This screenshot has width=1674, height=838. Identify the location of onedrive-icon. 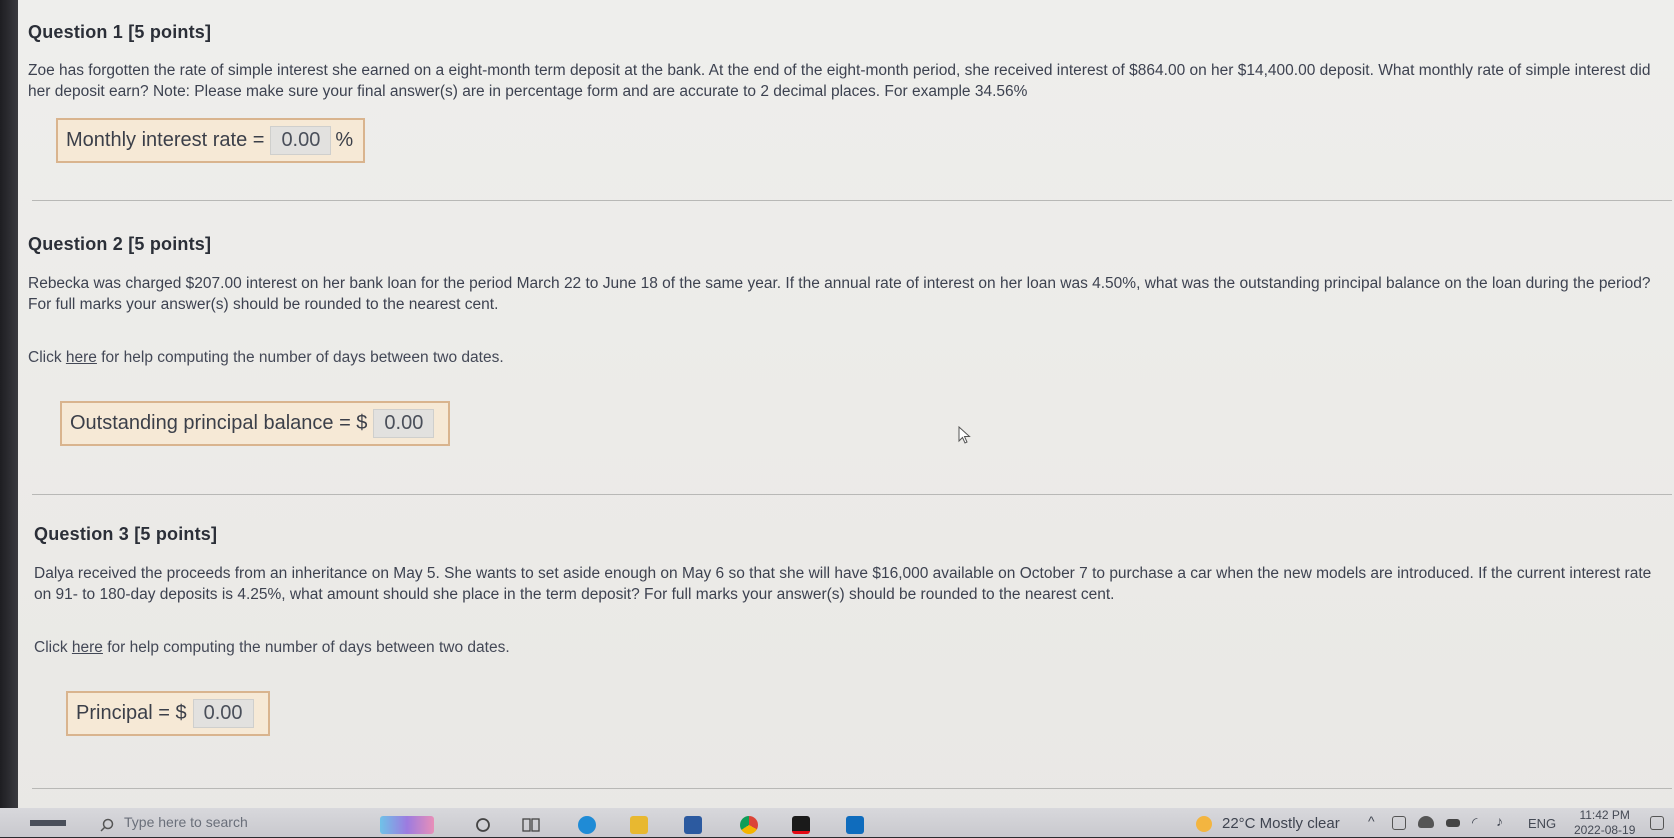
(1426, 822).